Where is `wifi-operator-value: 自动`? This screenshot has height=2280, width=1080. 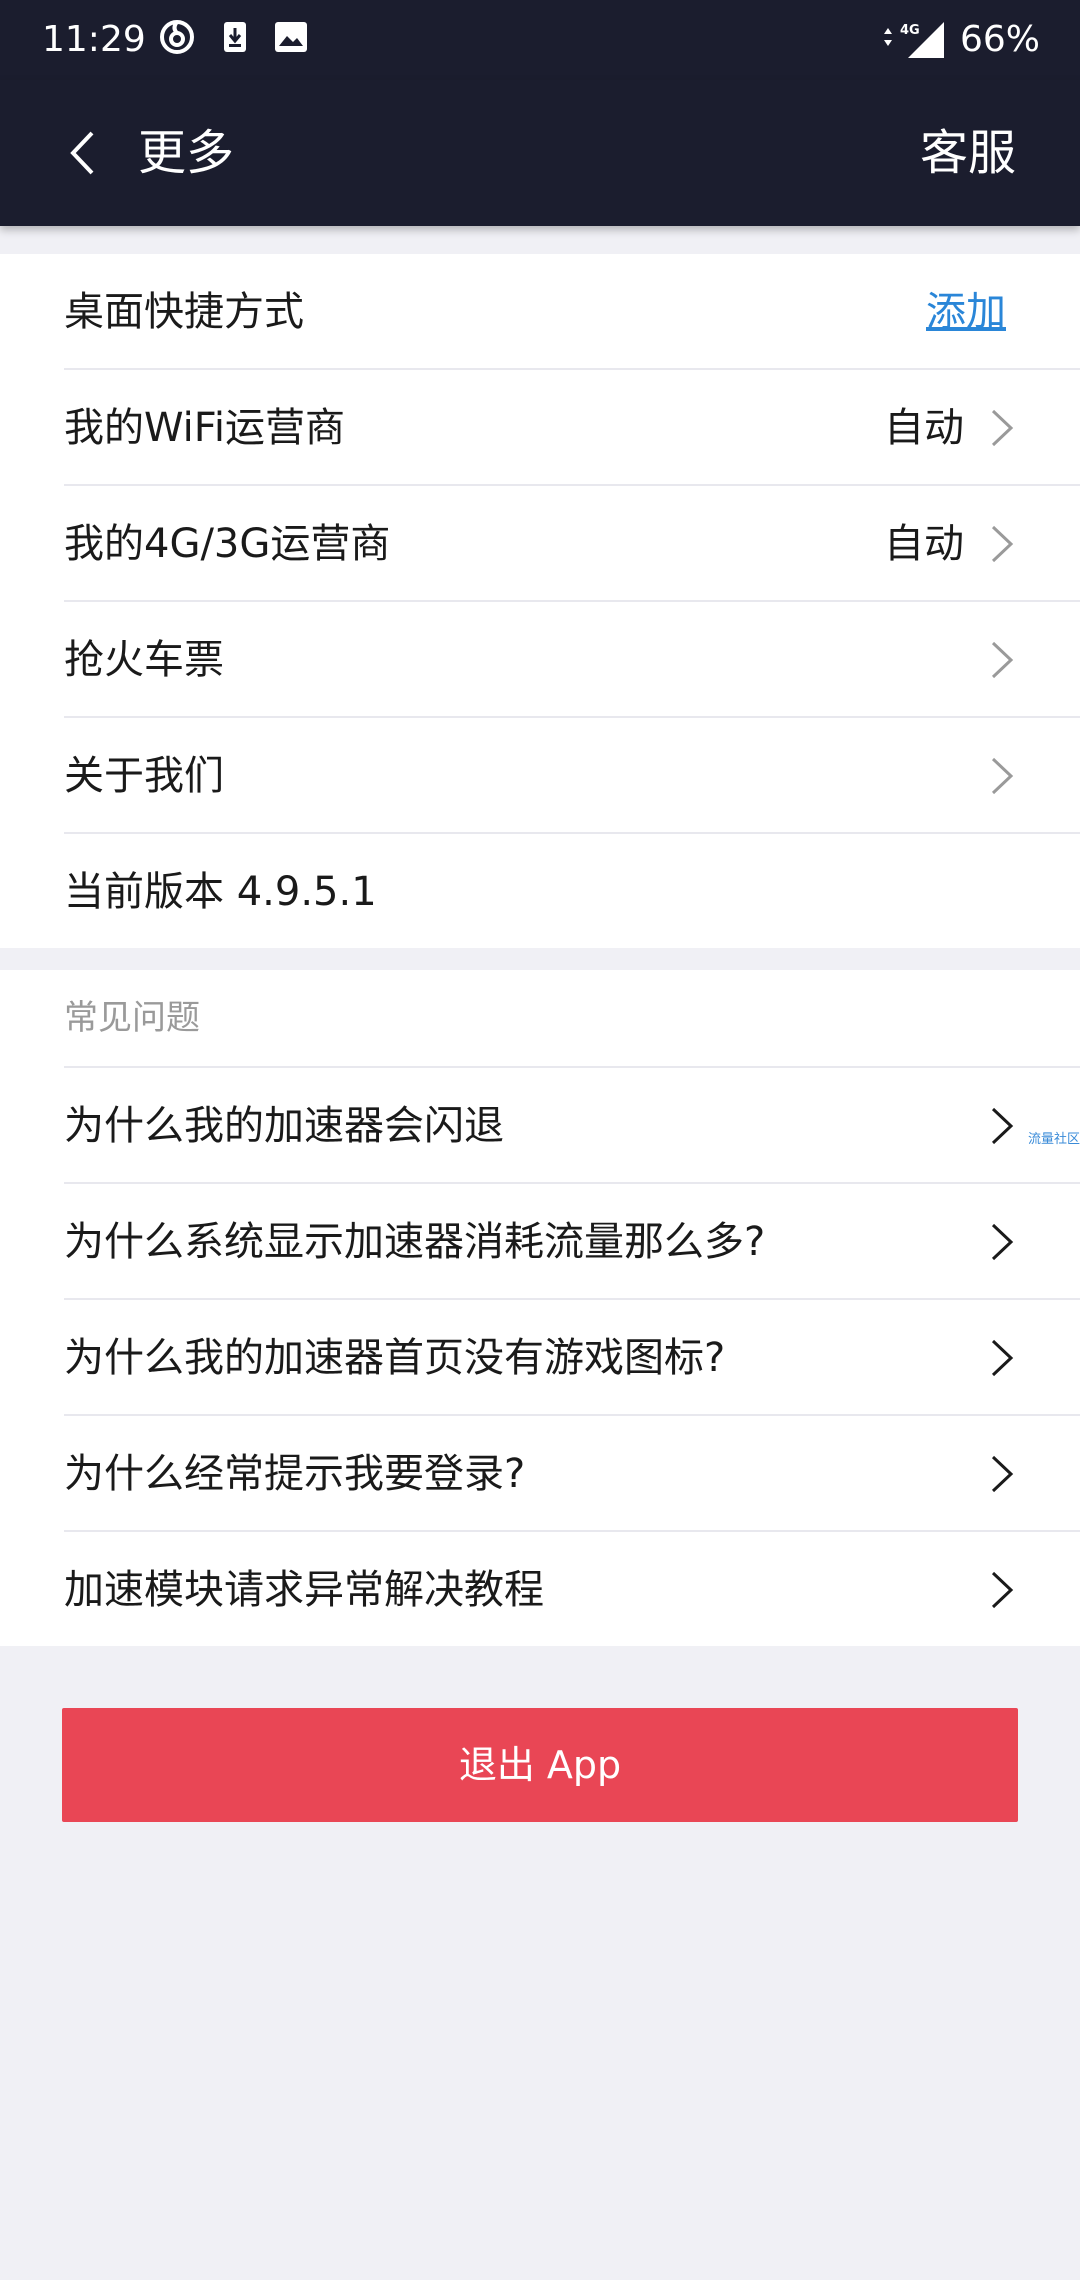 wifi-operator-value: 自动 is located at coordinates (924, 428).